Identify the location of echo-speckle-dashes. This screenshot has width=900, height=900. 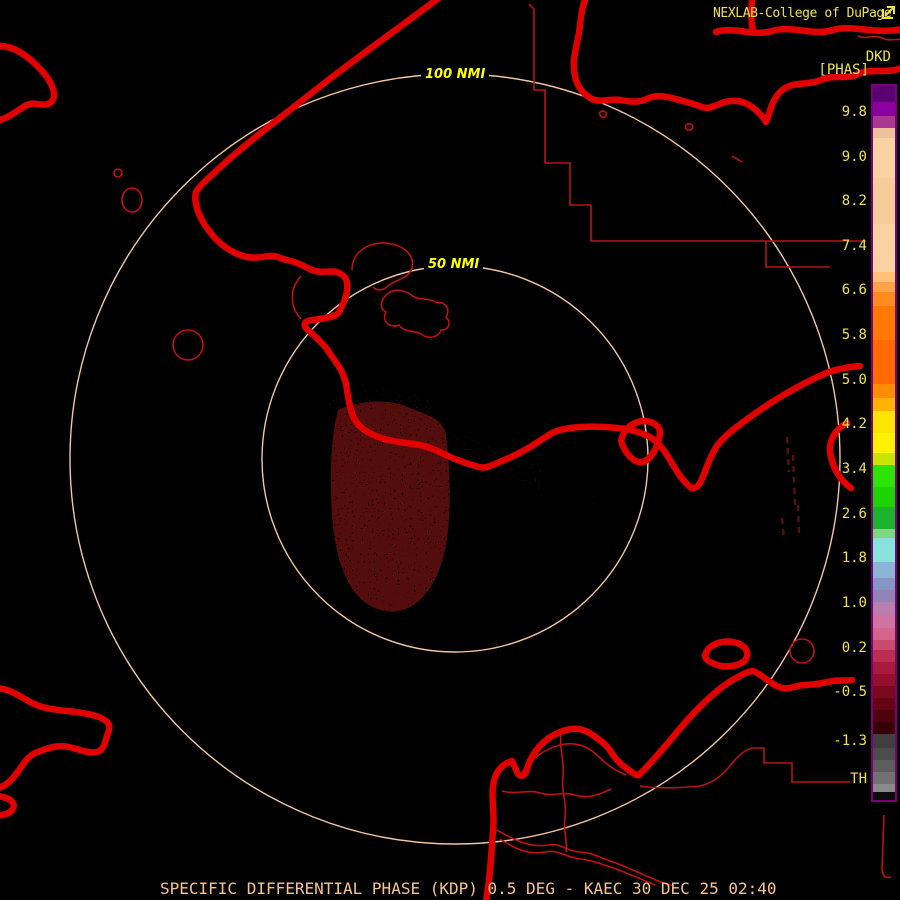
(790, 488).